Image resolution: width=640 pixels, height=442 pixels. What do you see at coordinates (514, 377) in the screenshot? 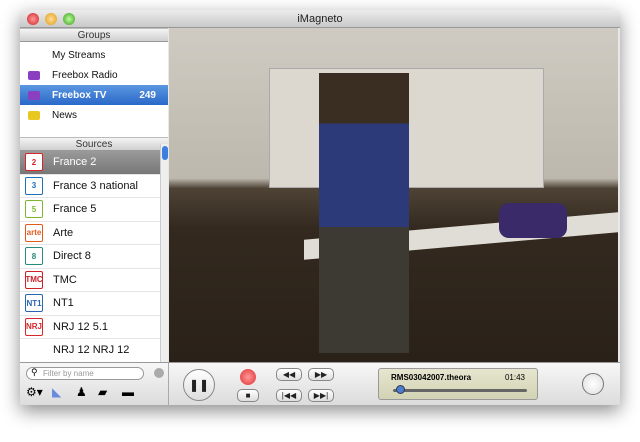
I see `elapsed-time: 01:43` at bounding box center [514, 377].